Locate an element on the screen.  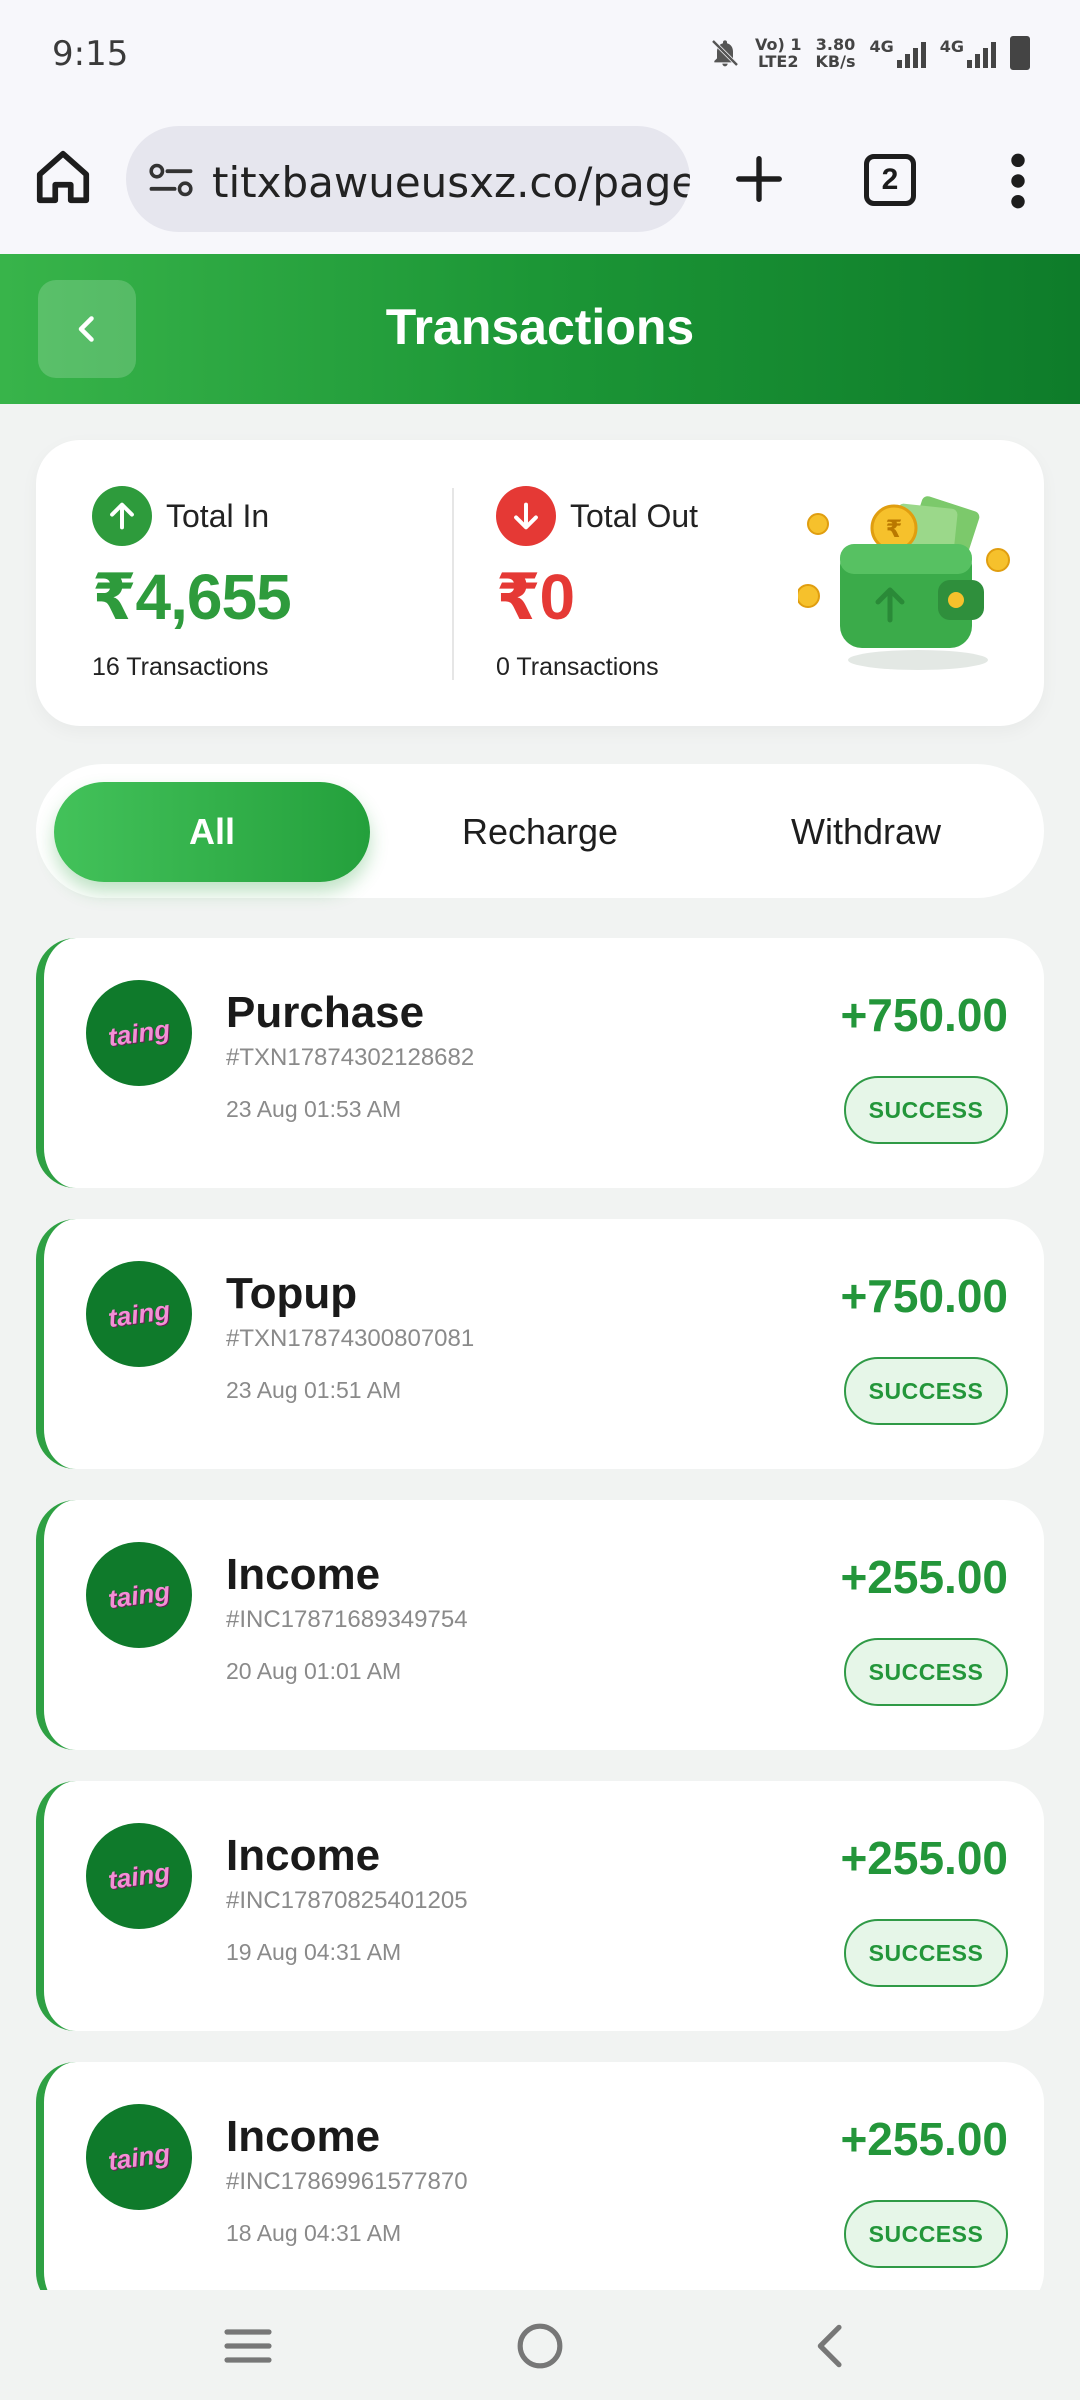
filter-tabs: All Recharge Withdraw is located at coordinates (540, 831).